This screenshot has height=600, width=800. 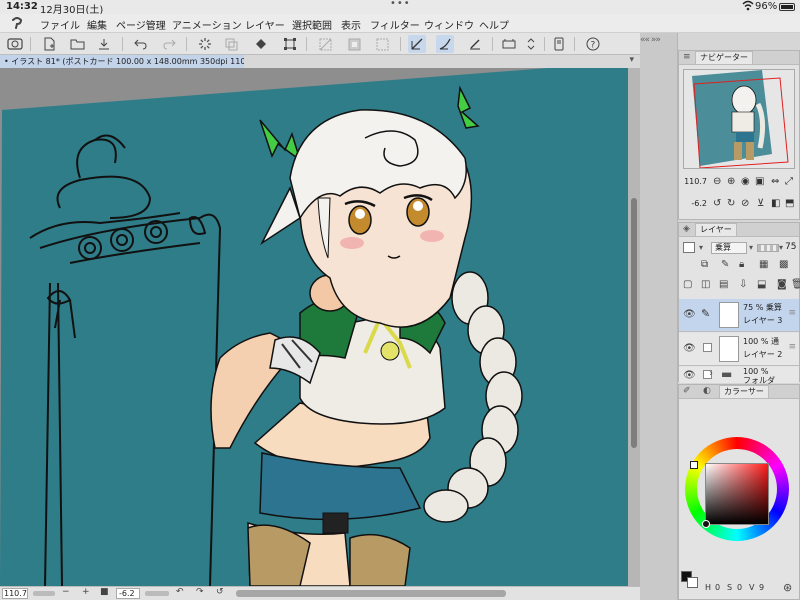 I want to click on layer-checkbox, so click(x=707, y=347).